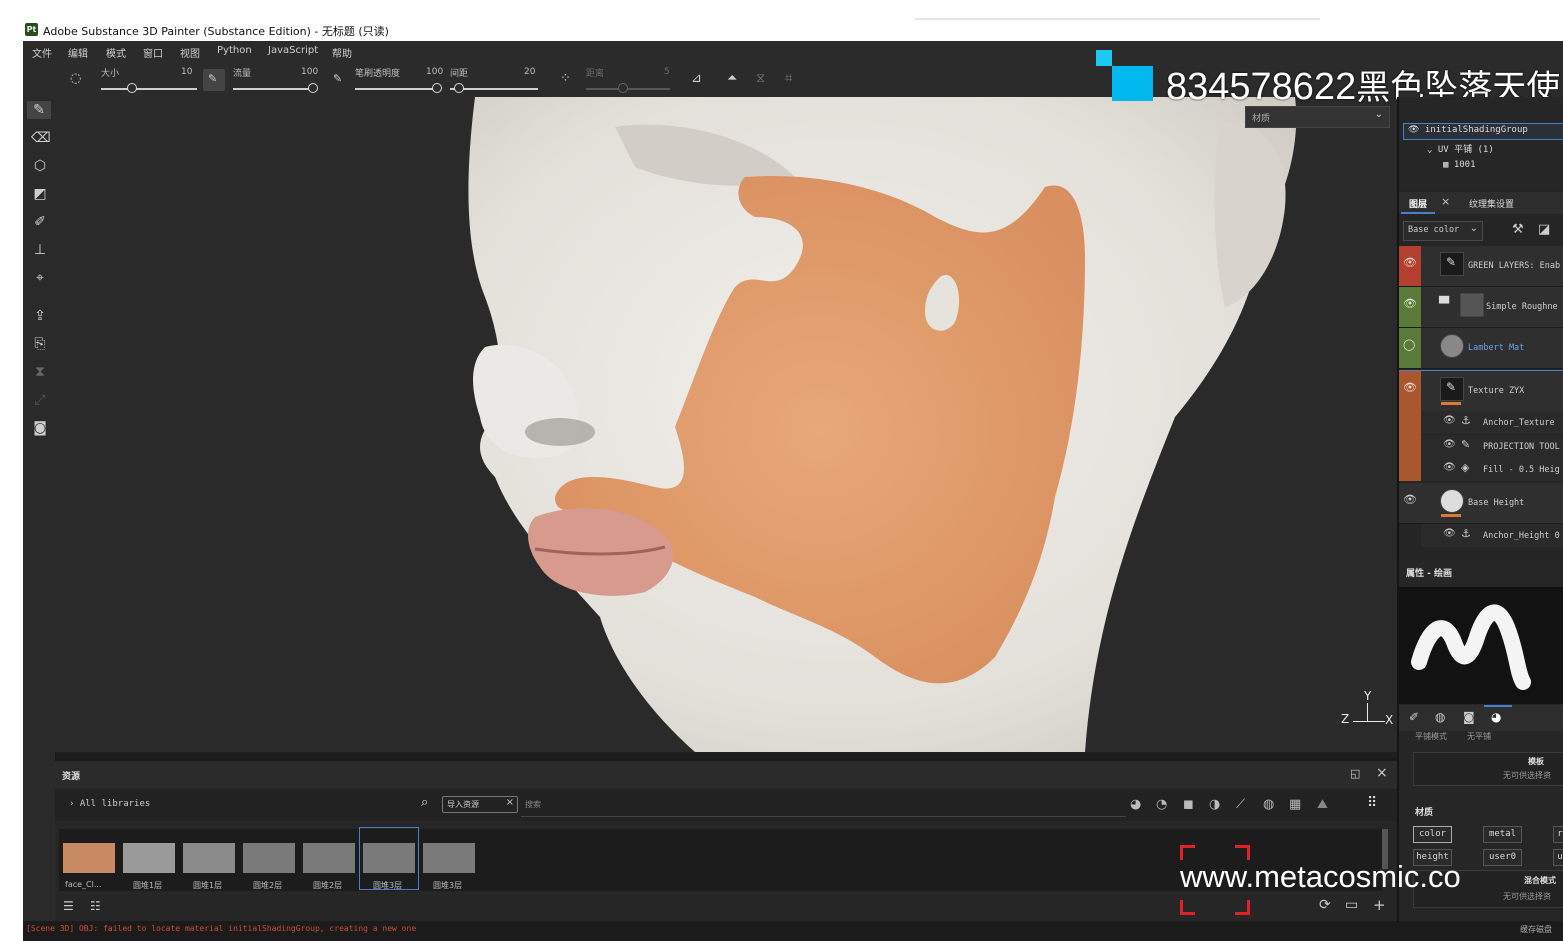 The width and height of the screenshot is (1563, 941). Describe the element at coordinates (78, 52) in the screenshot. I see `menu-edit: 编辑` at that location.